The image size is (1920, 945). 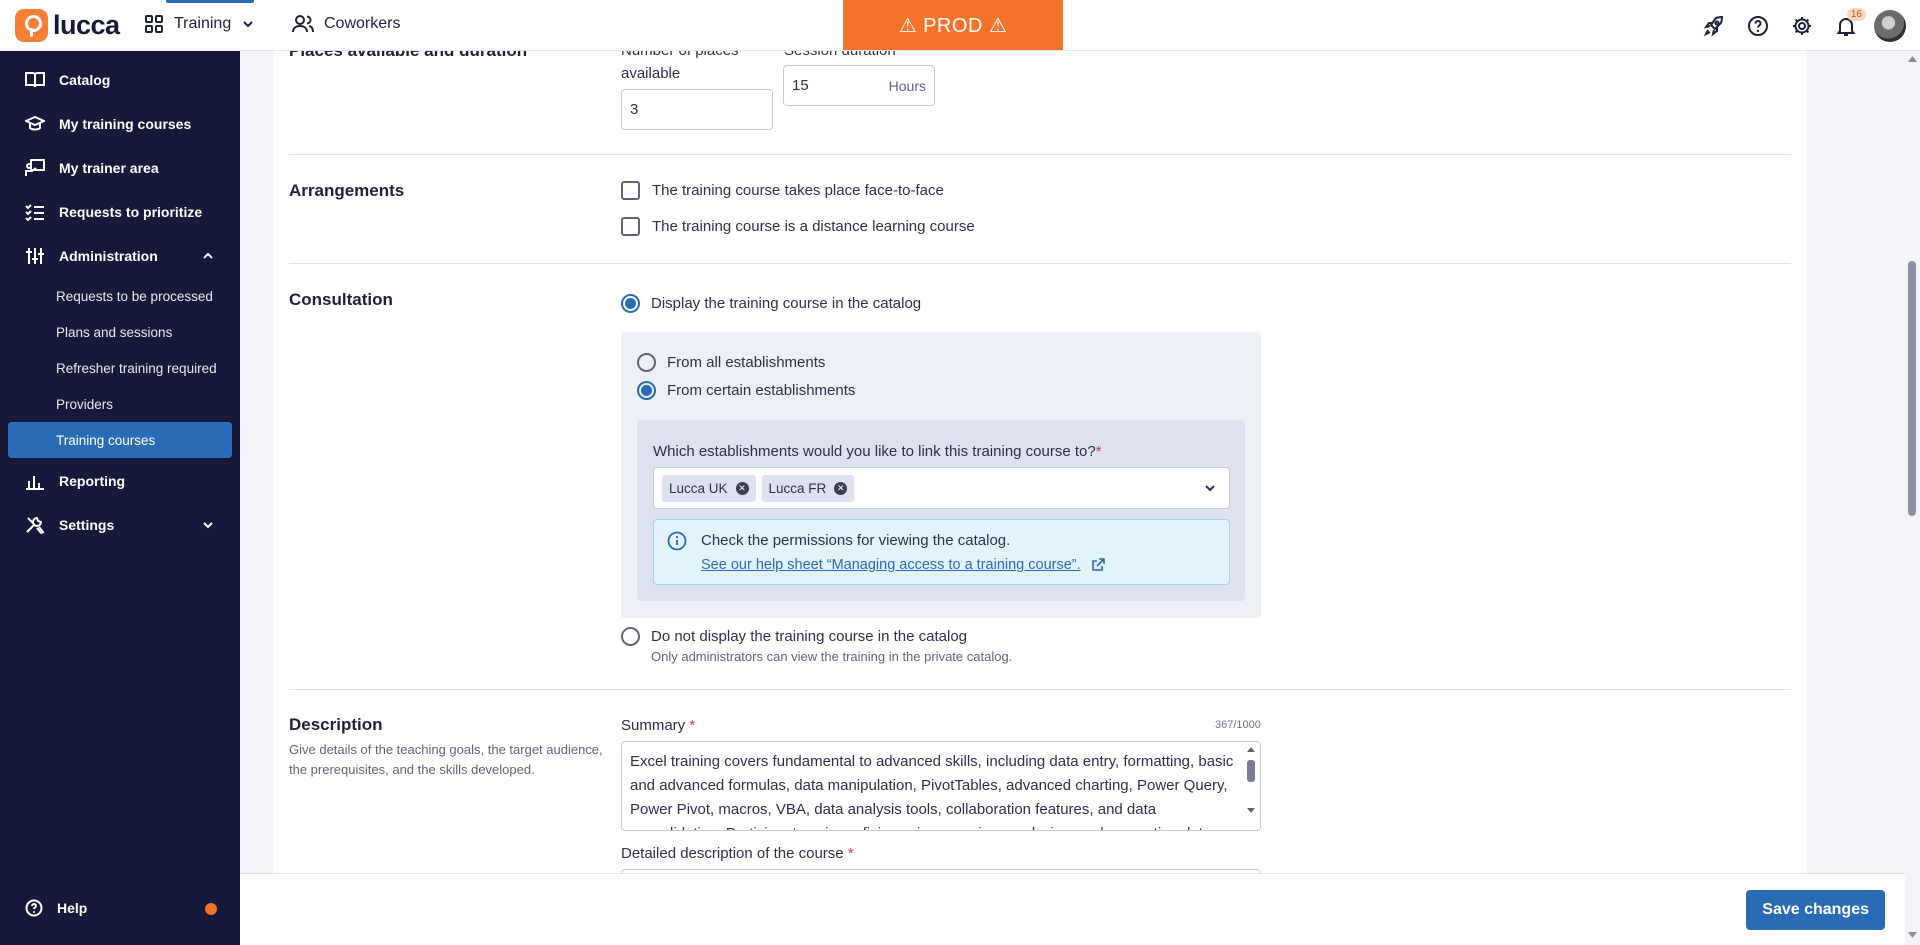 I want to click on from-all-establishments-radio, so click(x=646, y=362).